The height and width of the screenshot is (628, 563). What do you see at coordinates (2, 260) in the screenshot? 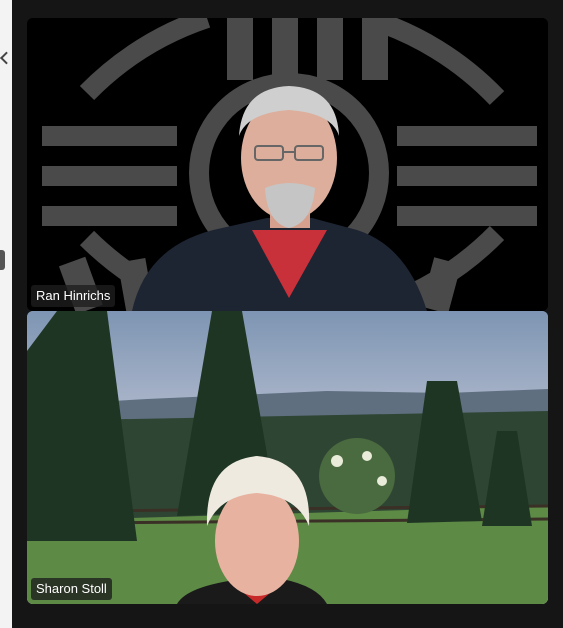
I see `panel-resize-handle` at bounding box center [2, 260].